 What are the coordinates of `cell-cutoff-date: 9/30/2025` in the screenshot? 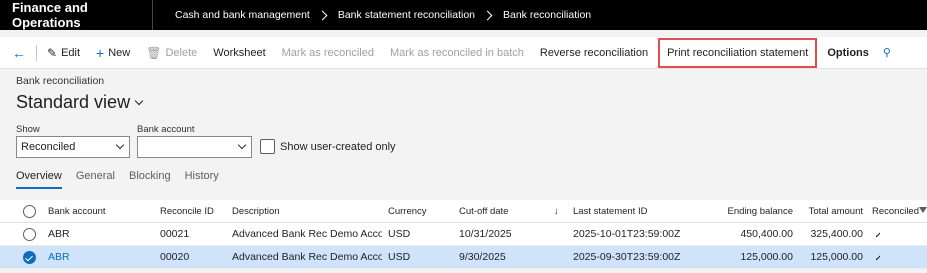 It's located at (482, 257).